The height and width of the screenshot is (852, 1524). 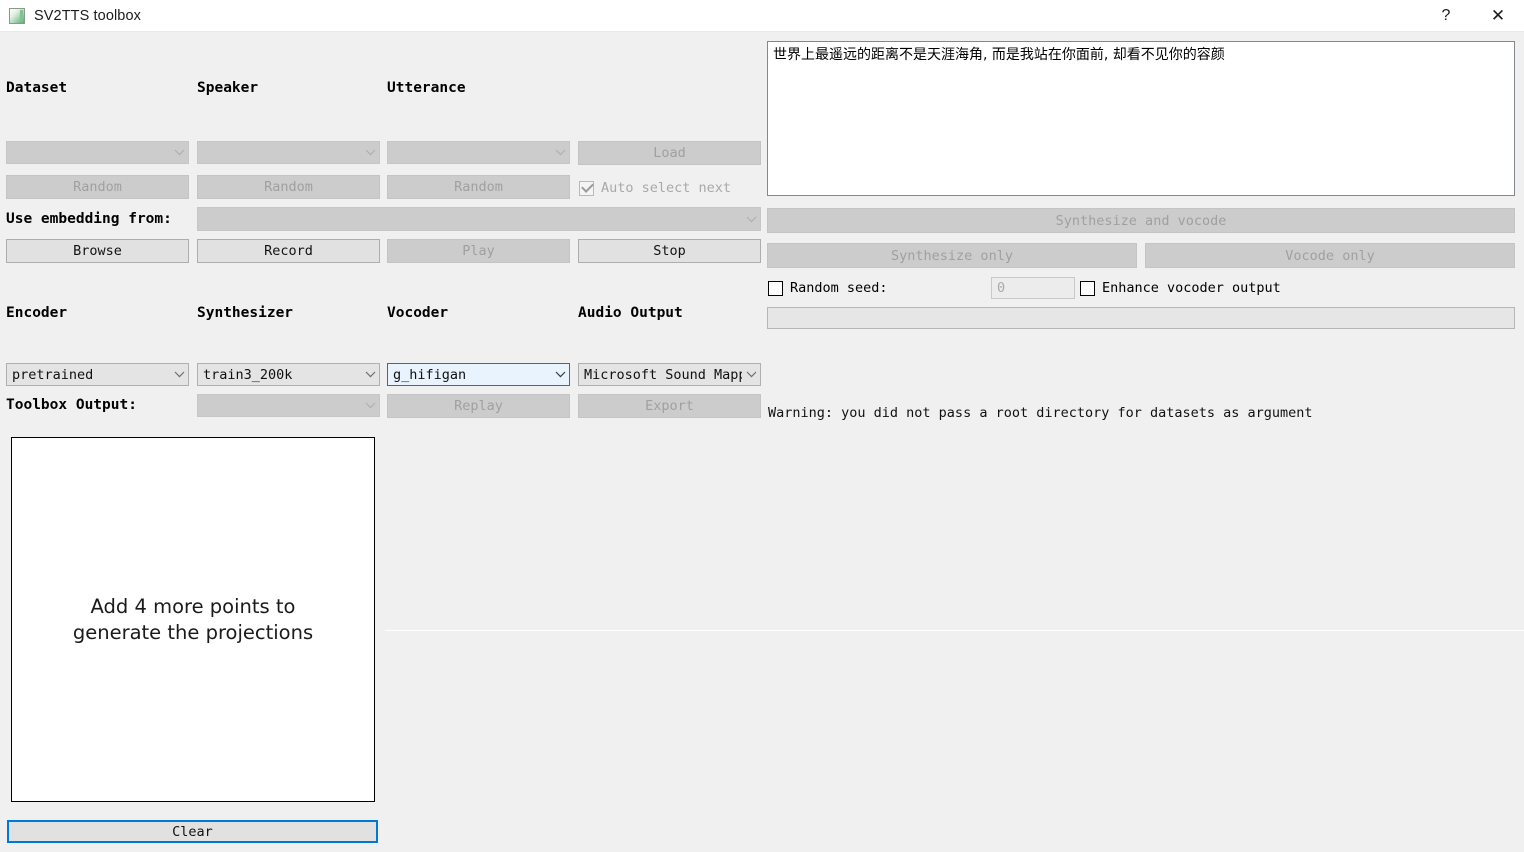 What do you see at coordinates (1033, 288) in the screenshot?
I see `seed-input: 0` at bounding box center [1033, 288].